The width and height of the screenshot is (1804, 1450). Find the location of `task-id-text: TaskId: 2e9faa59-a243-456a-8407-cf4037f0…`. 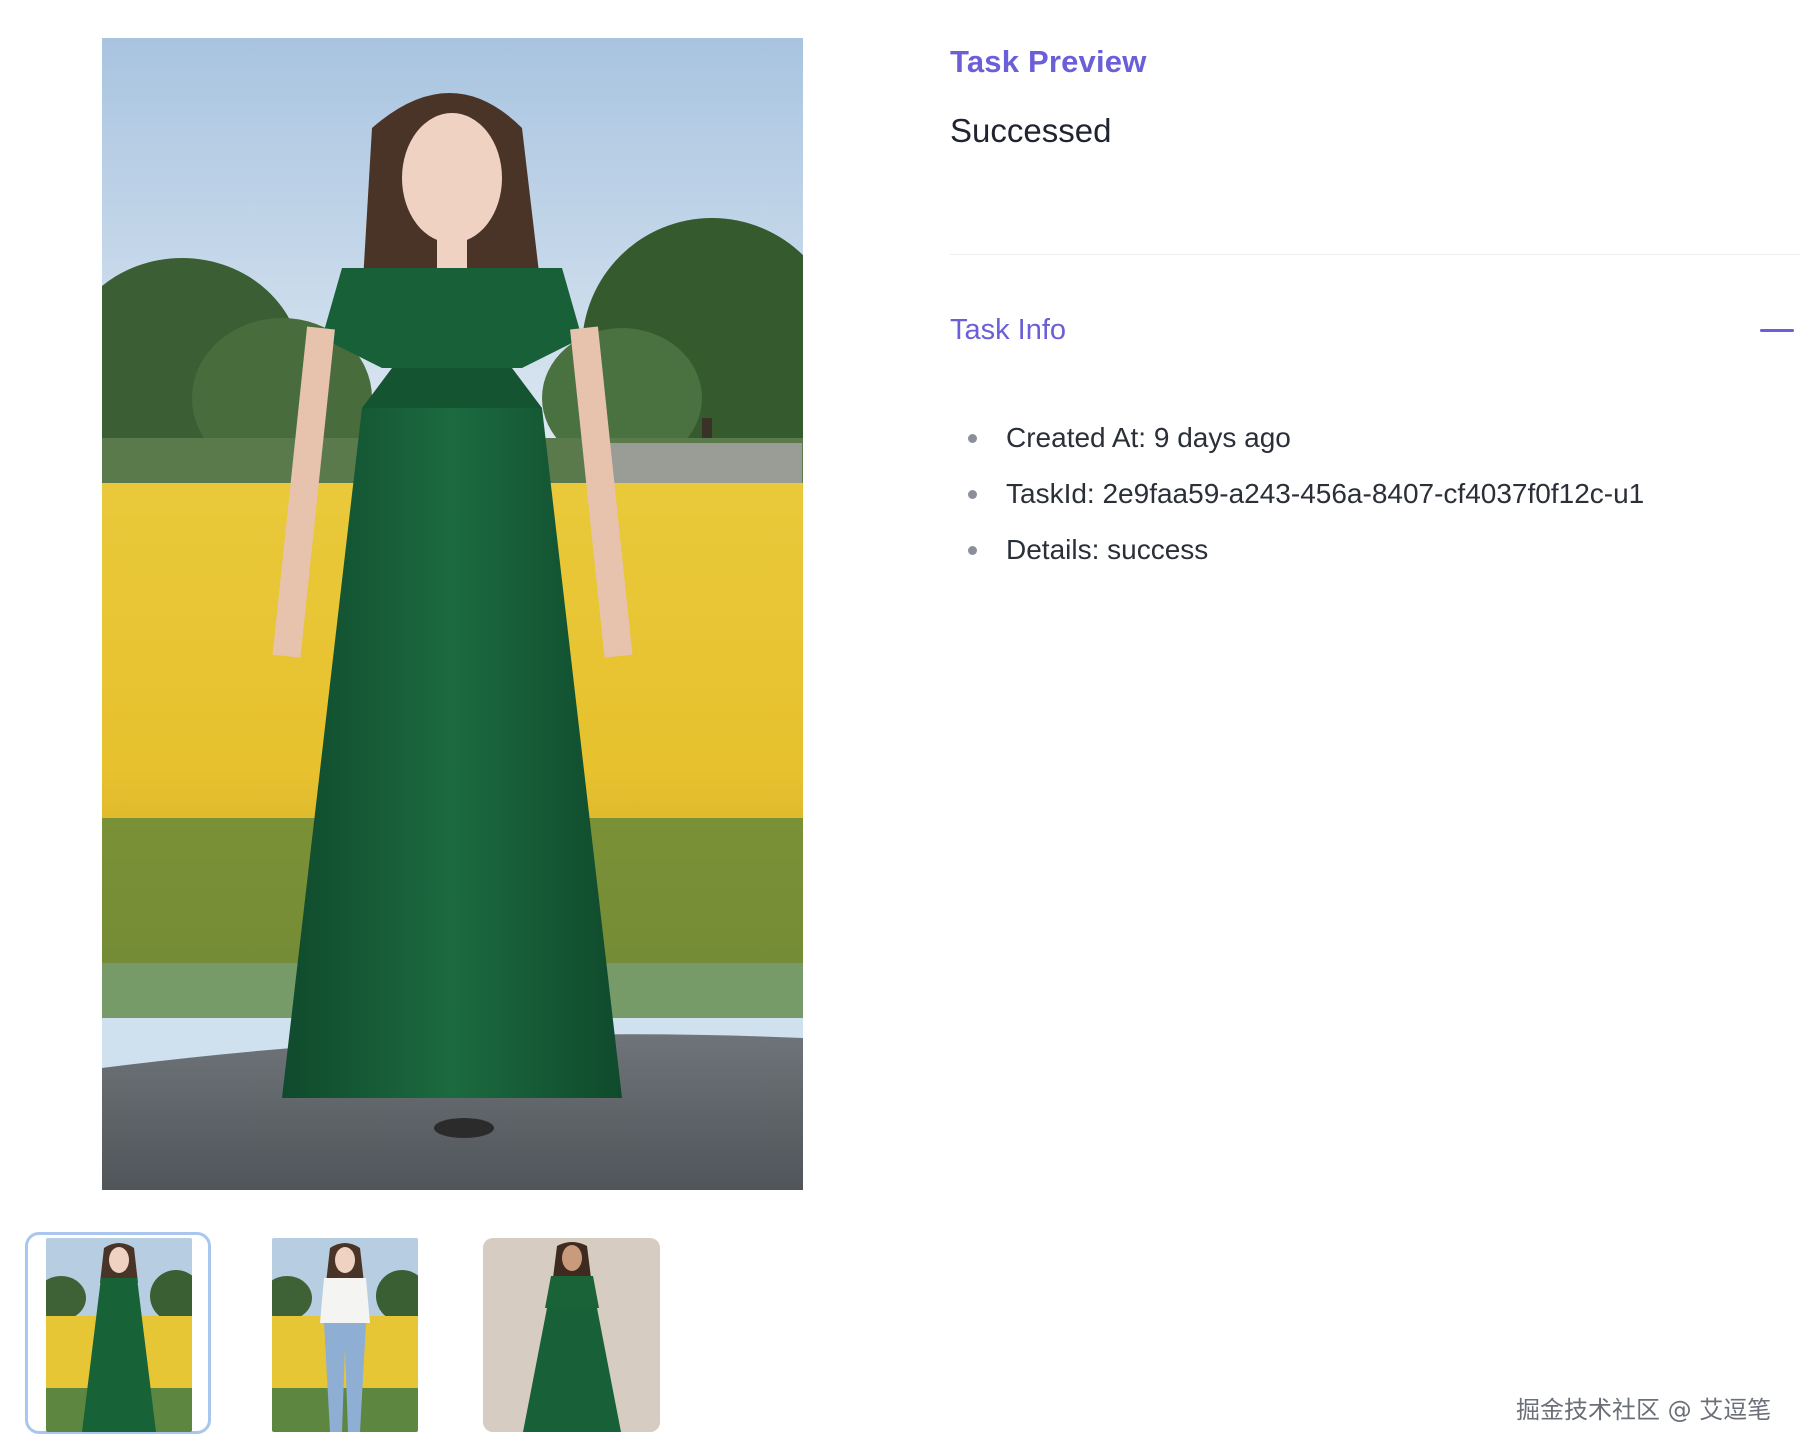

task-id-text: TaskId: 2e9faa59-a243-456a-8407-cf4037f0… is located at coordinates (1325, 493).